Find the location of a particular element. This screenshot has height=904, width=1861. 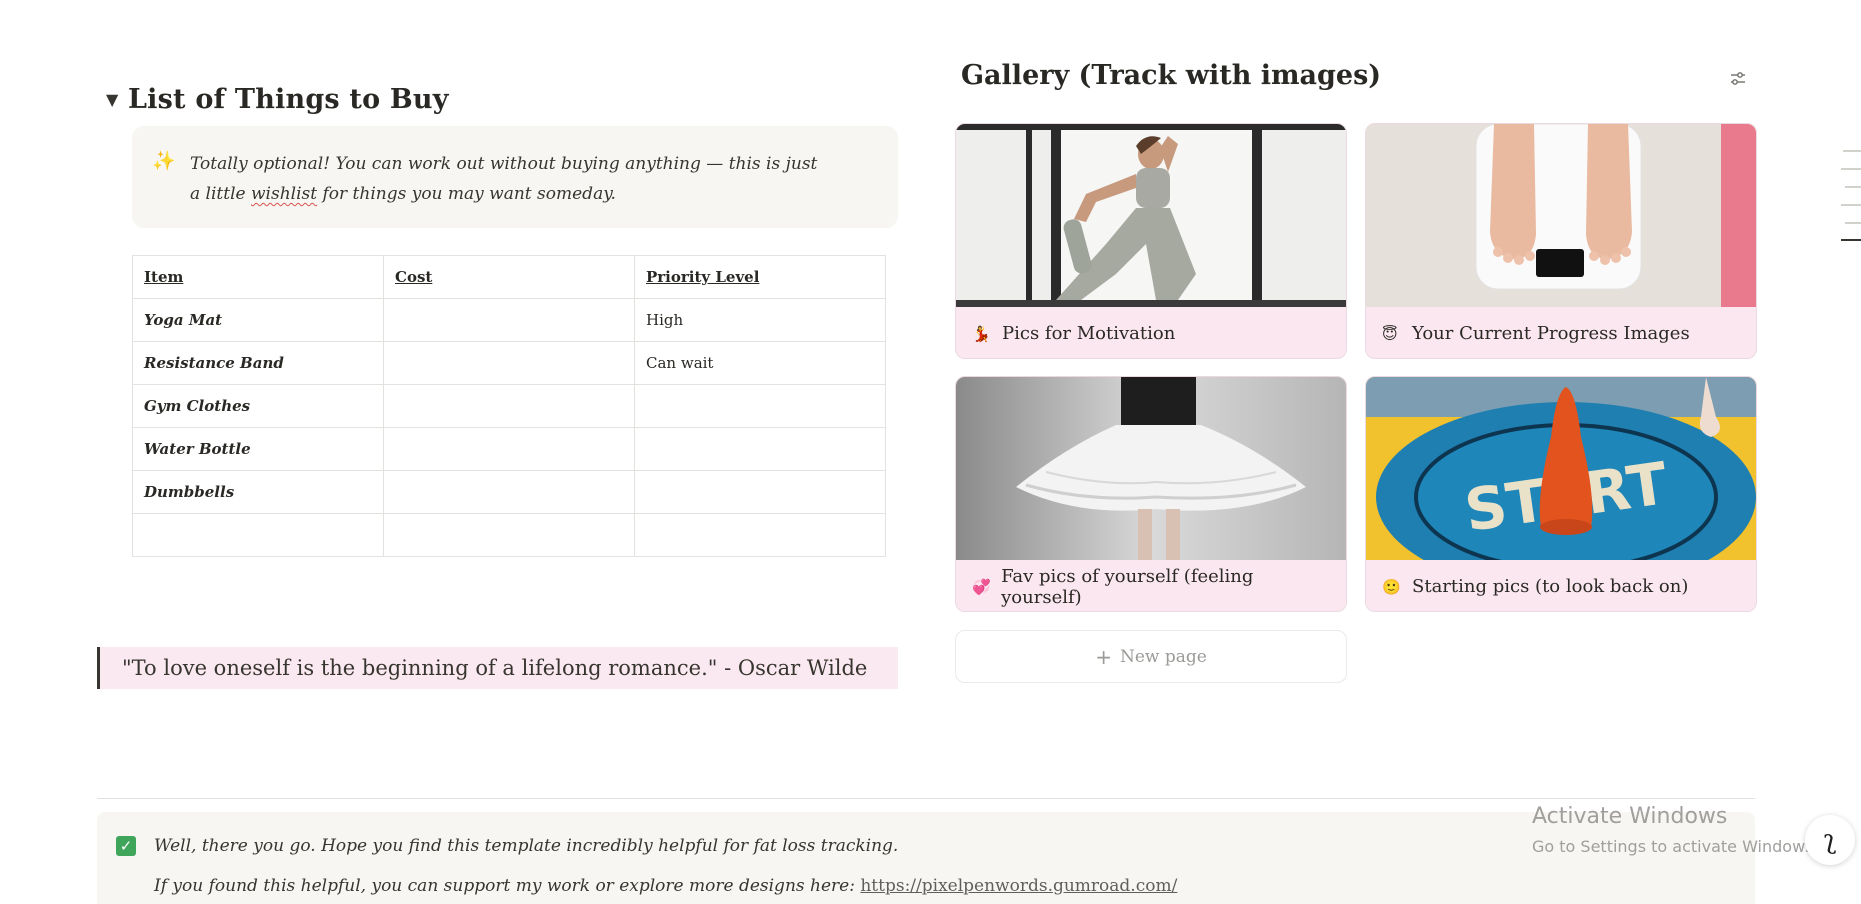

table-row: Dumbbells is located at coordinates (509, 492).